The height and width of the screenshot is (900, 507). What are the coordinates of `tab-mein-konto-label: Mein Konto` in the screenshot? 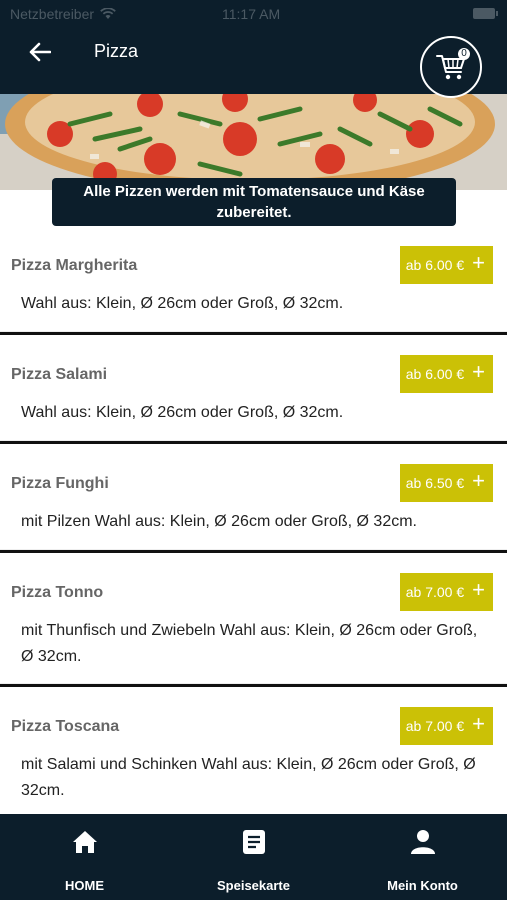 It's located at (422, 885).